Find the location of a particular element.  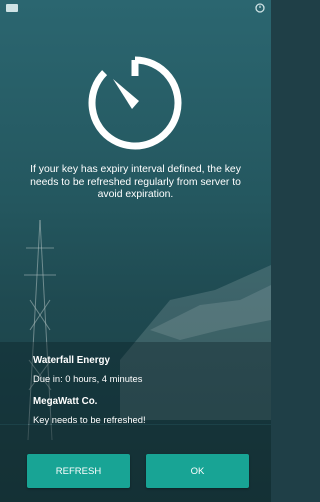

reminder-status: Due in: 0 hours, 4 minutes is located at coordinates (88, 378).